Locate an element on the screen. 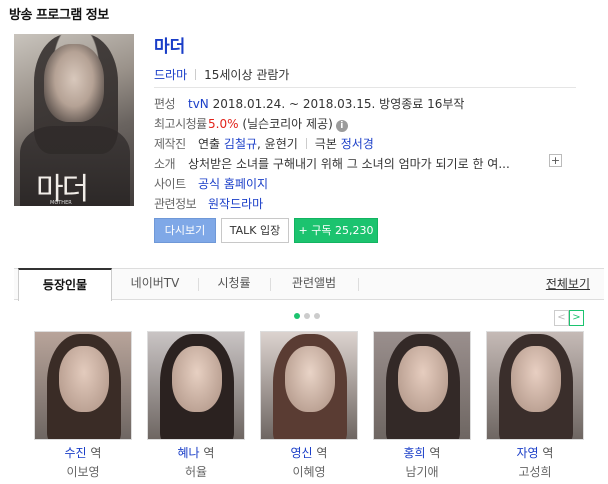 This screenshot has width=608, height=484. prev-page-button: < is located at coordinates (561, 318).